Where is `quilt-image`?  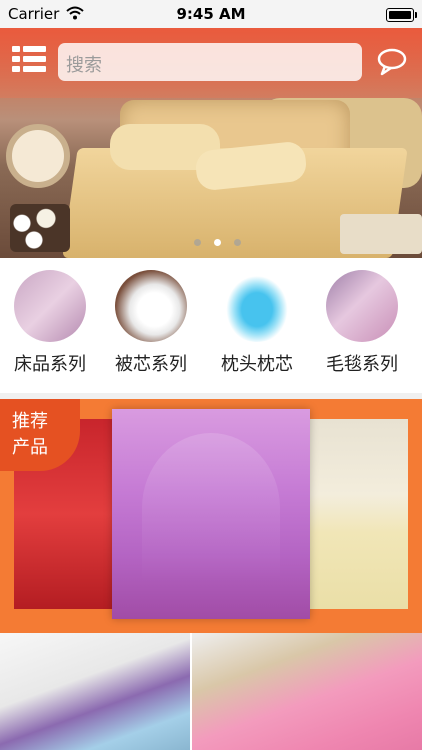
quilt-image is located at coordinates (151, 306).